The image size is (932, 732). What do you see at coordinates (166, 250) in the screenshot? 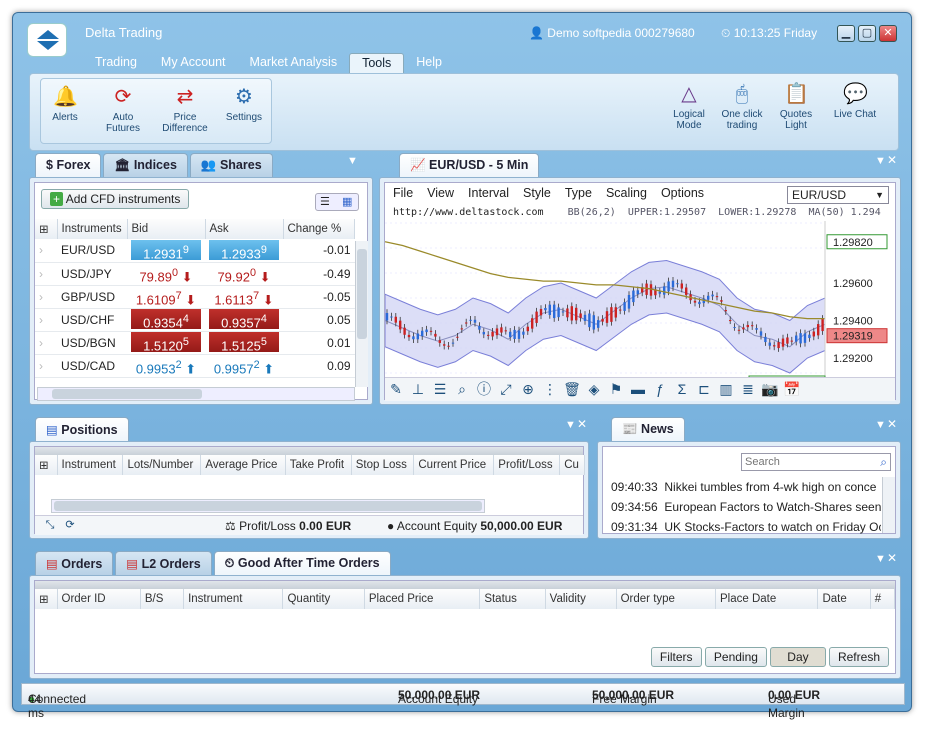
I see `bid-quote: 1.29319` at bounding box center [166, 250].